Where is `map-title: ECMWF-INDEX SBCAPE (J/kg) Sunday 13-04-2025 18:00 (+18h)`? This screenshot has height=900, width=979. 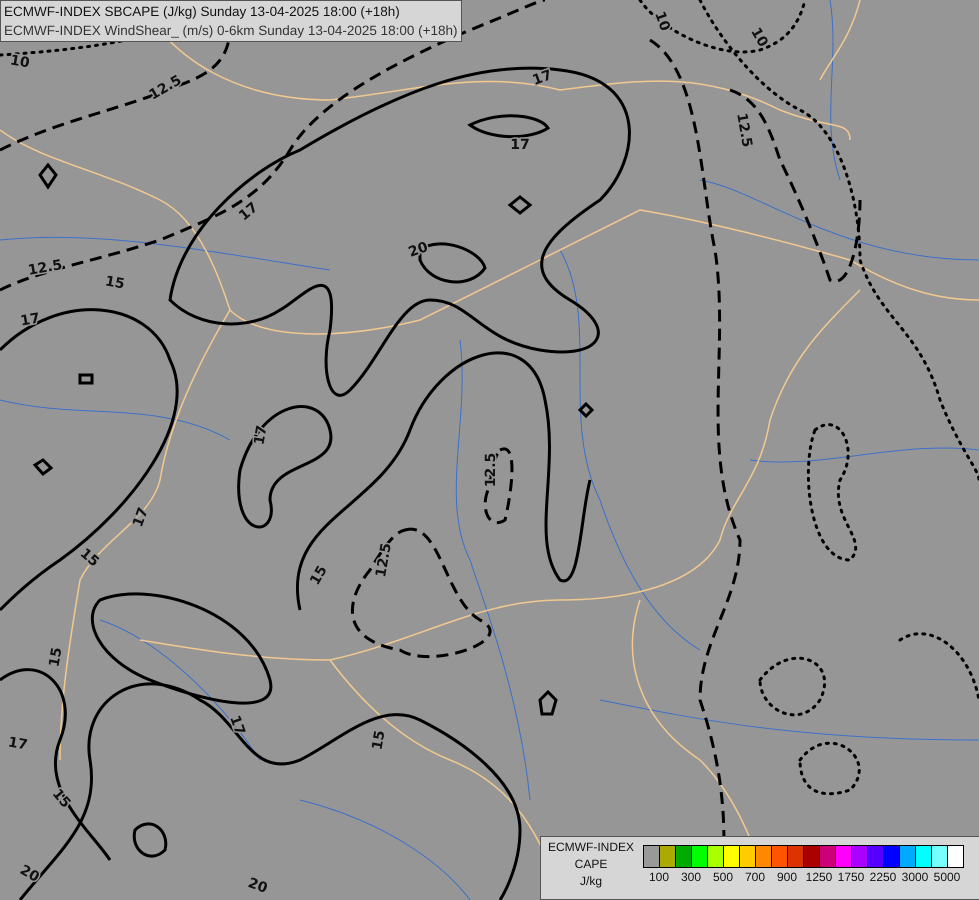 map-title: ECMWF-INDEX SBCAPE (J/kg) Sunday 13-04-2025 18:00 (+18h) is located at coordinates (202, 12).